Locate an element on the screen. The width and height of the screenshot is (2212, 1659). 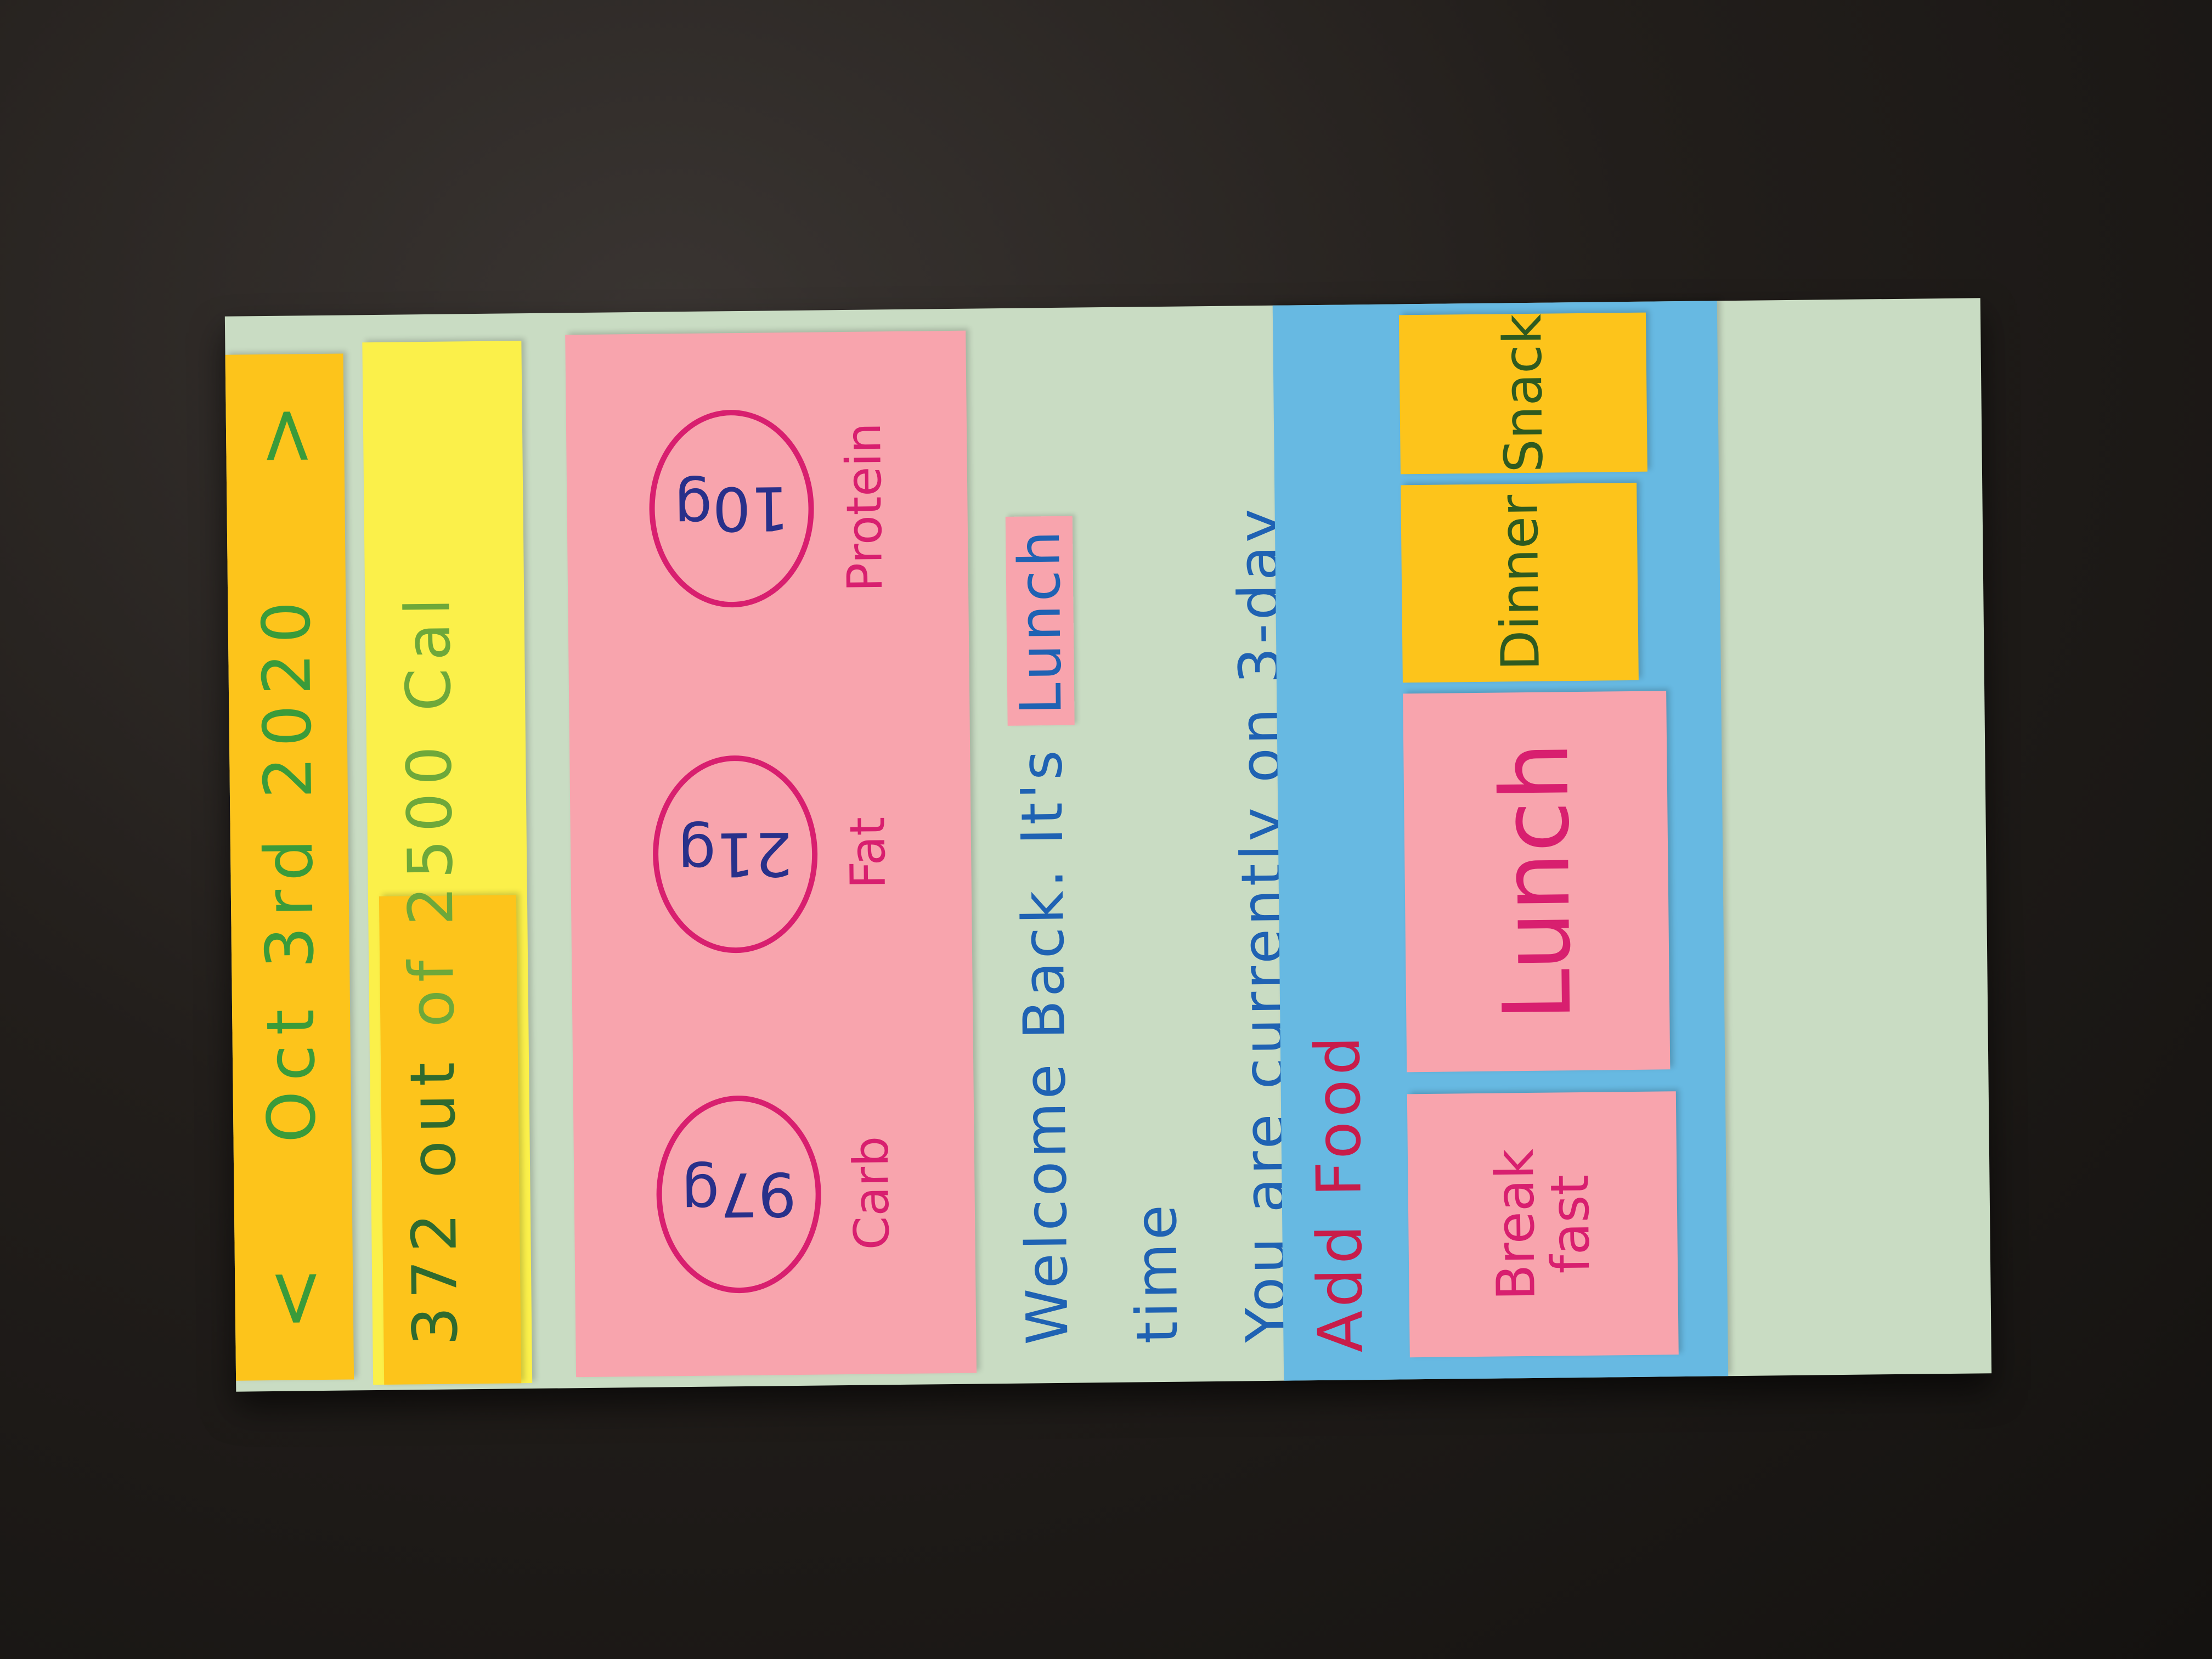
macro-label: Carb is located at coordinates (871, 1193).